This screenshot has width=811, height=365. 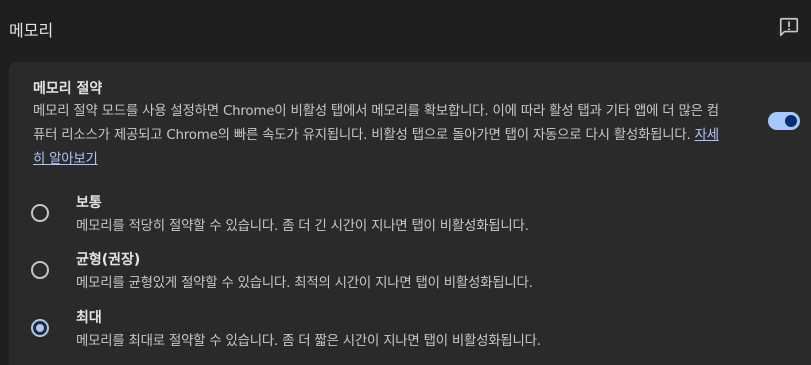 I want to click on option-label: 보통, so click(x=89, y=203).